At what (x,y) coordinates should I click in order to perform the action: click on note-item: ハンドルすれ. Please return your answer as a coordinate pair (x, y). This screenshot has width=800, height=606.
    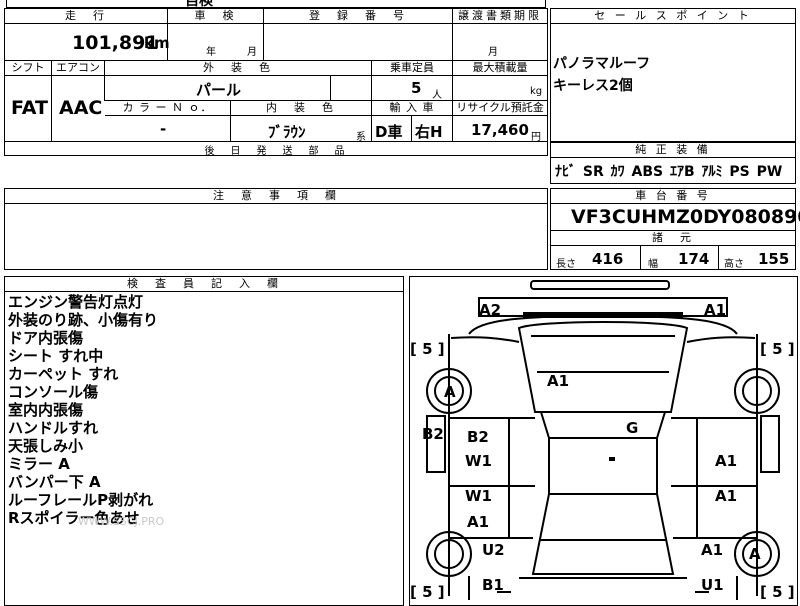
    Looking at the image, I should click on (53, 428).